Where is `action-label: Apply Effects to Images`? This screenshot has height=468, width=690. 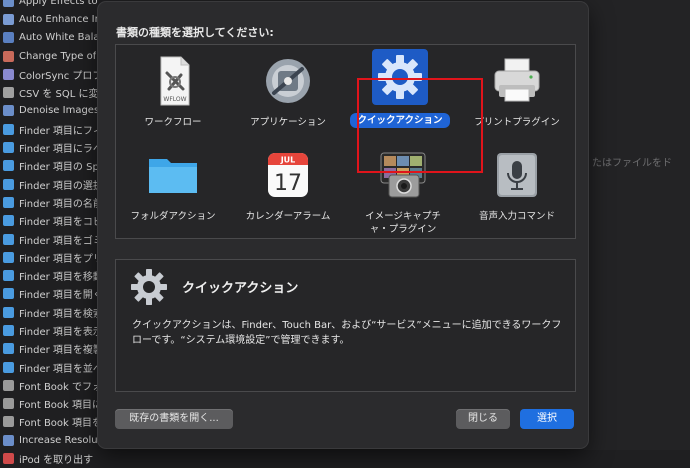 action-label: Apply Effects to Images is located at coordinates (59, 3).